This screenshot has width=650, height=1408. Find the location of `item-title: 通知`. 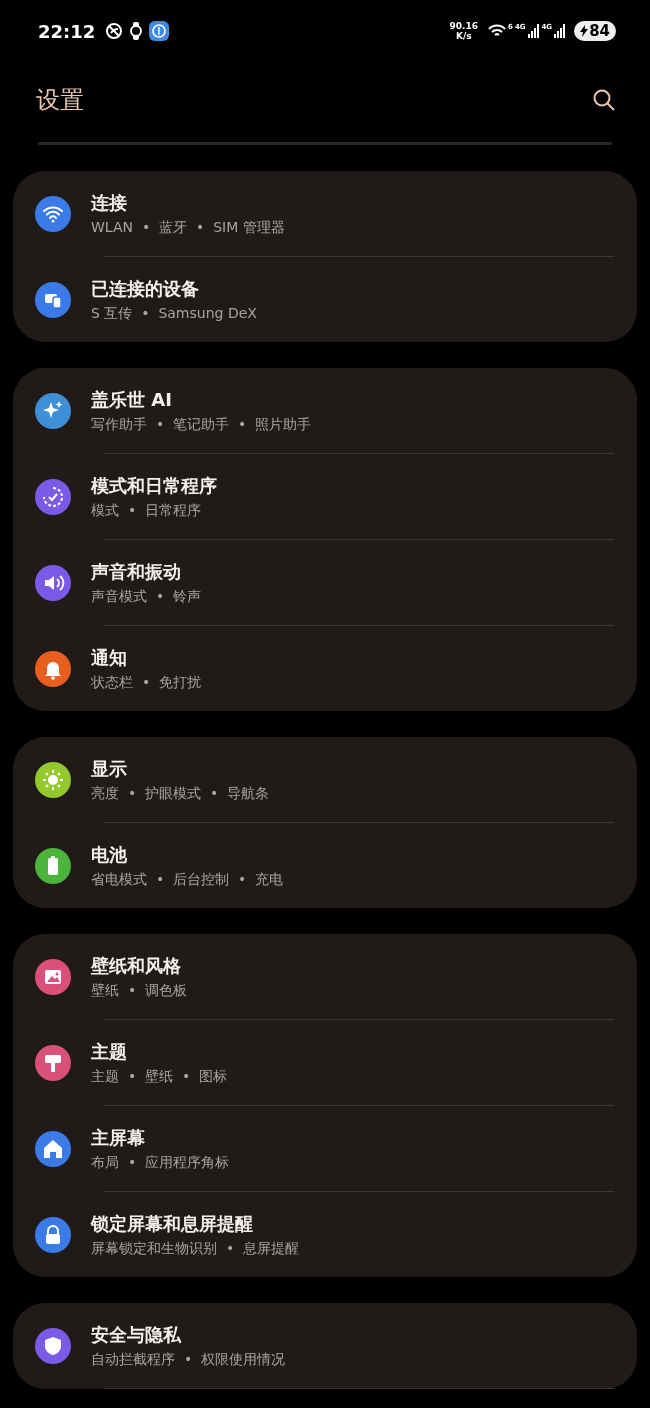

item-title: 通知 is located at coordinates (109, 657).